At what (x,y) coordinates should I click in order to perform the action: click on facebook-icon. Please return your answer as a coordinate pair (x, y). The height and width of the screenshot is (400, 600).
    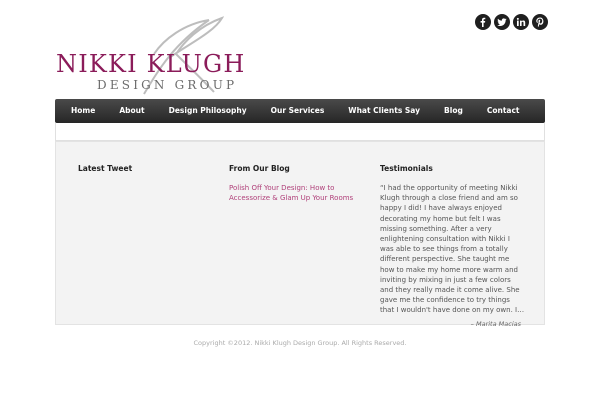
    Looking at the image, I should click on (483, 22).